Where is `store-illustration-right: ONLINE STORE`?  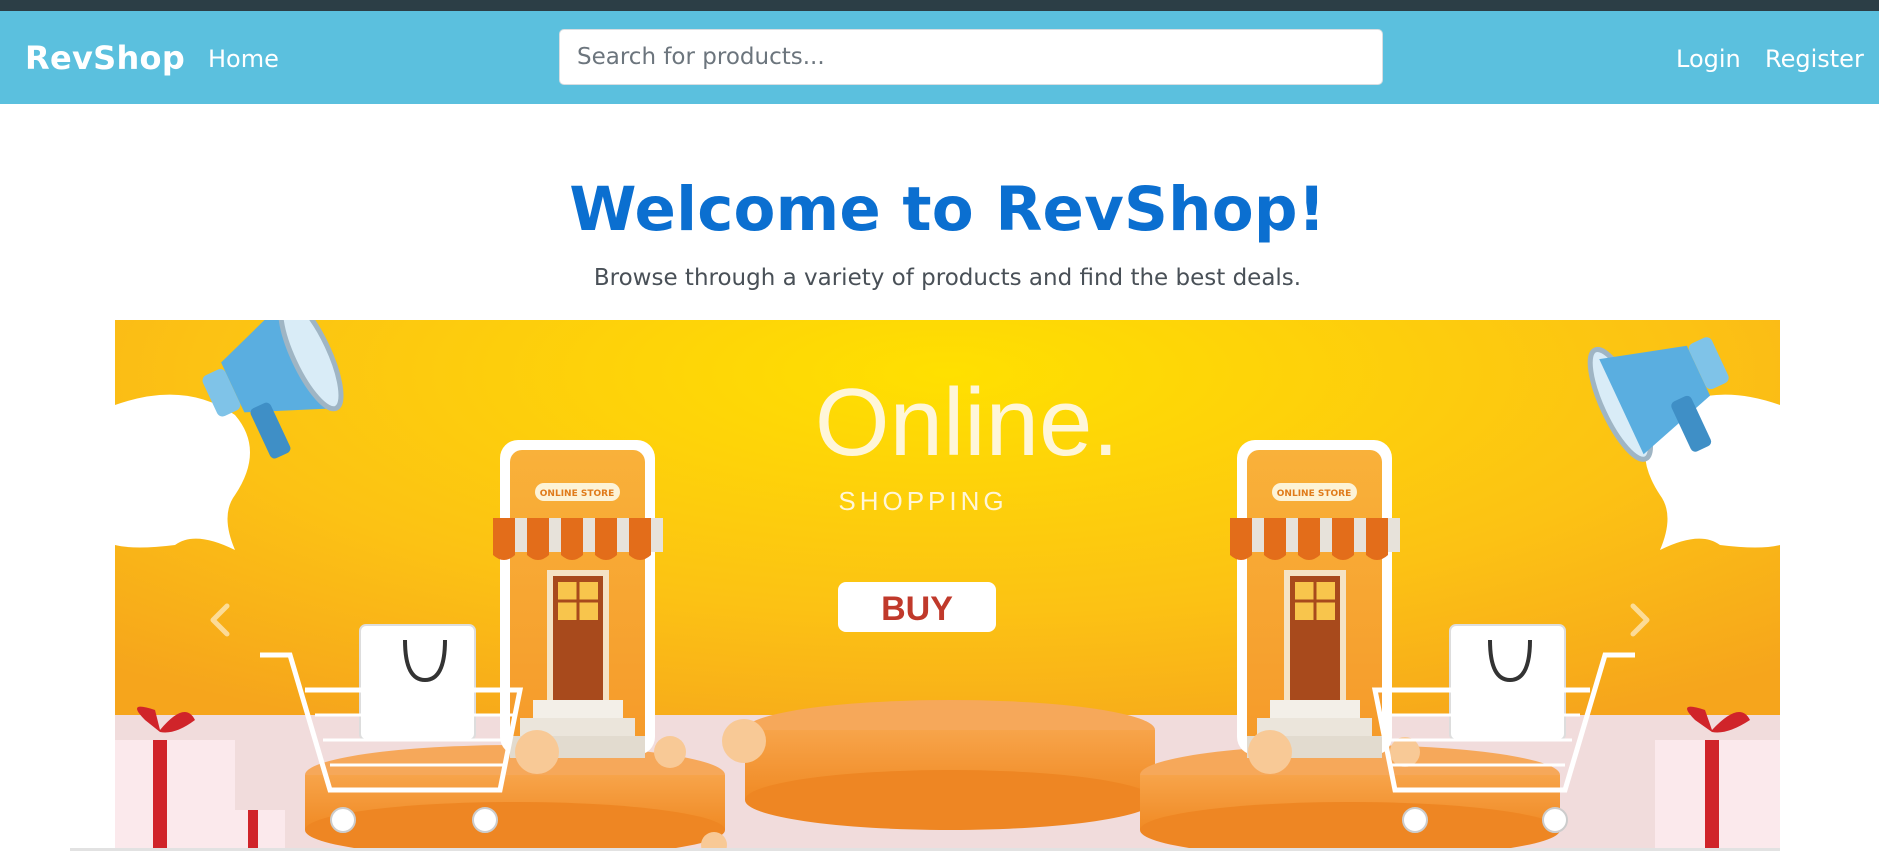
store-illustration-right: ONLINE STORE is located at coordinates (1315, 599).